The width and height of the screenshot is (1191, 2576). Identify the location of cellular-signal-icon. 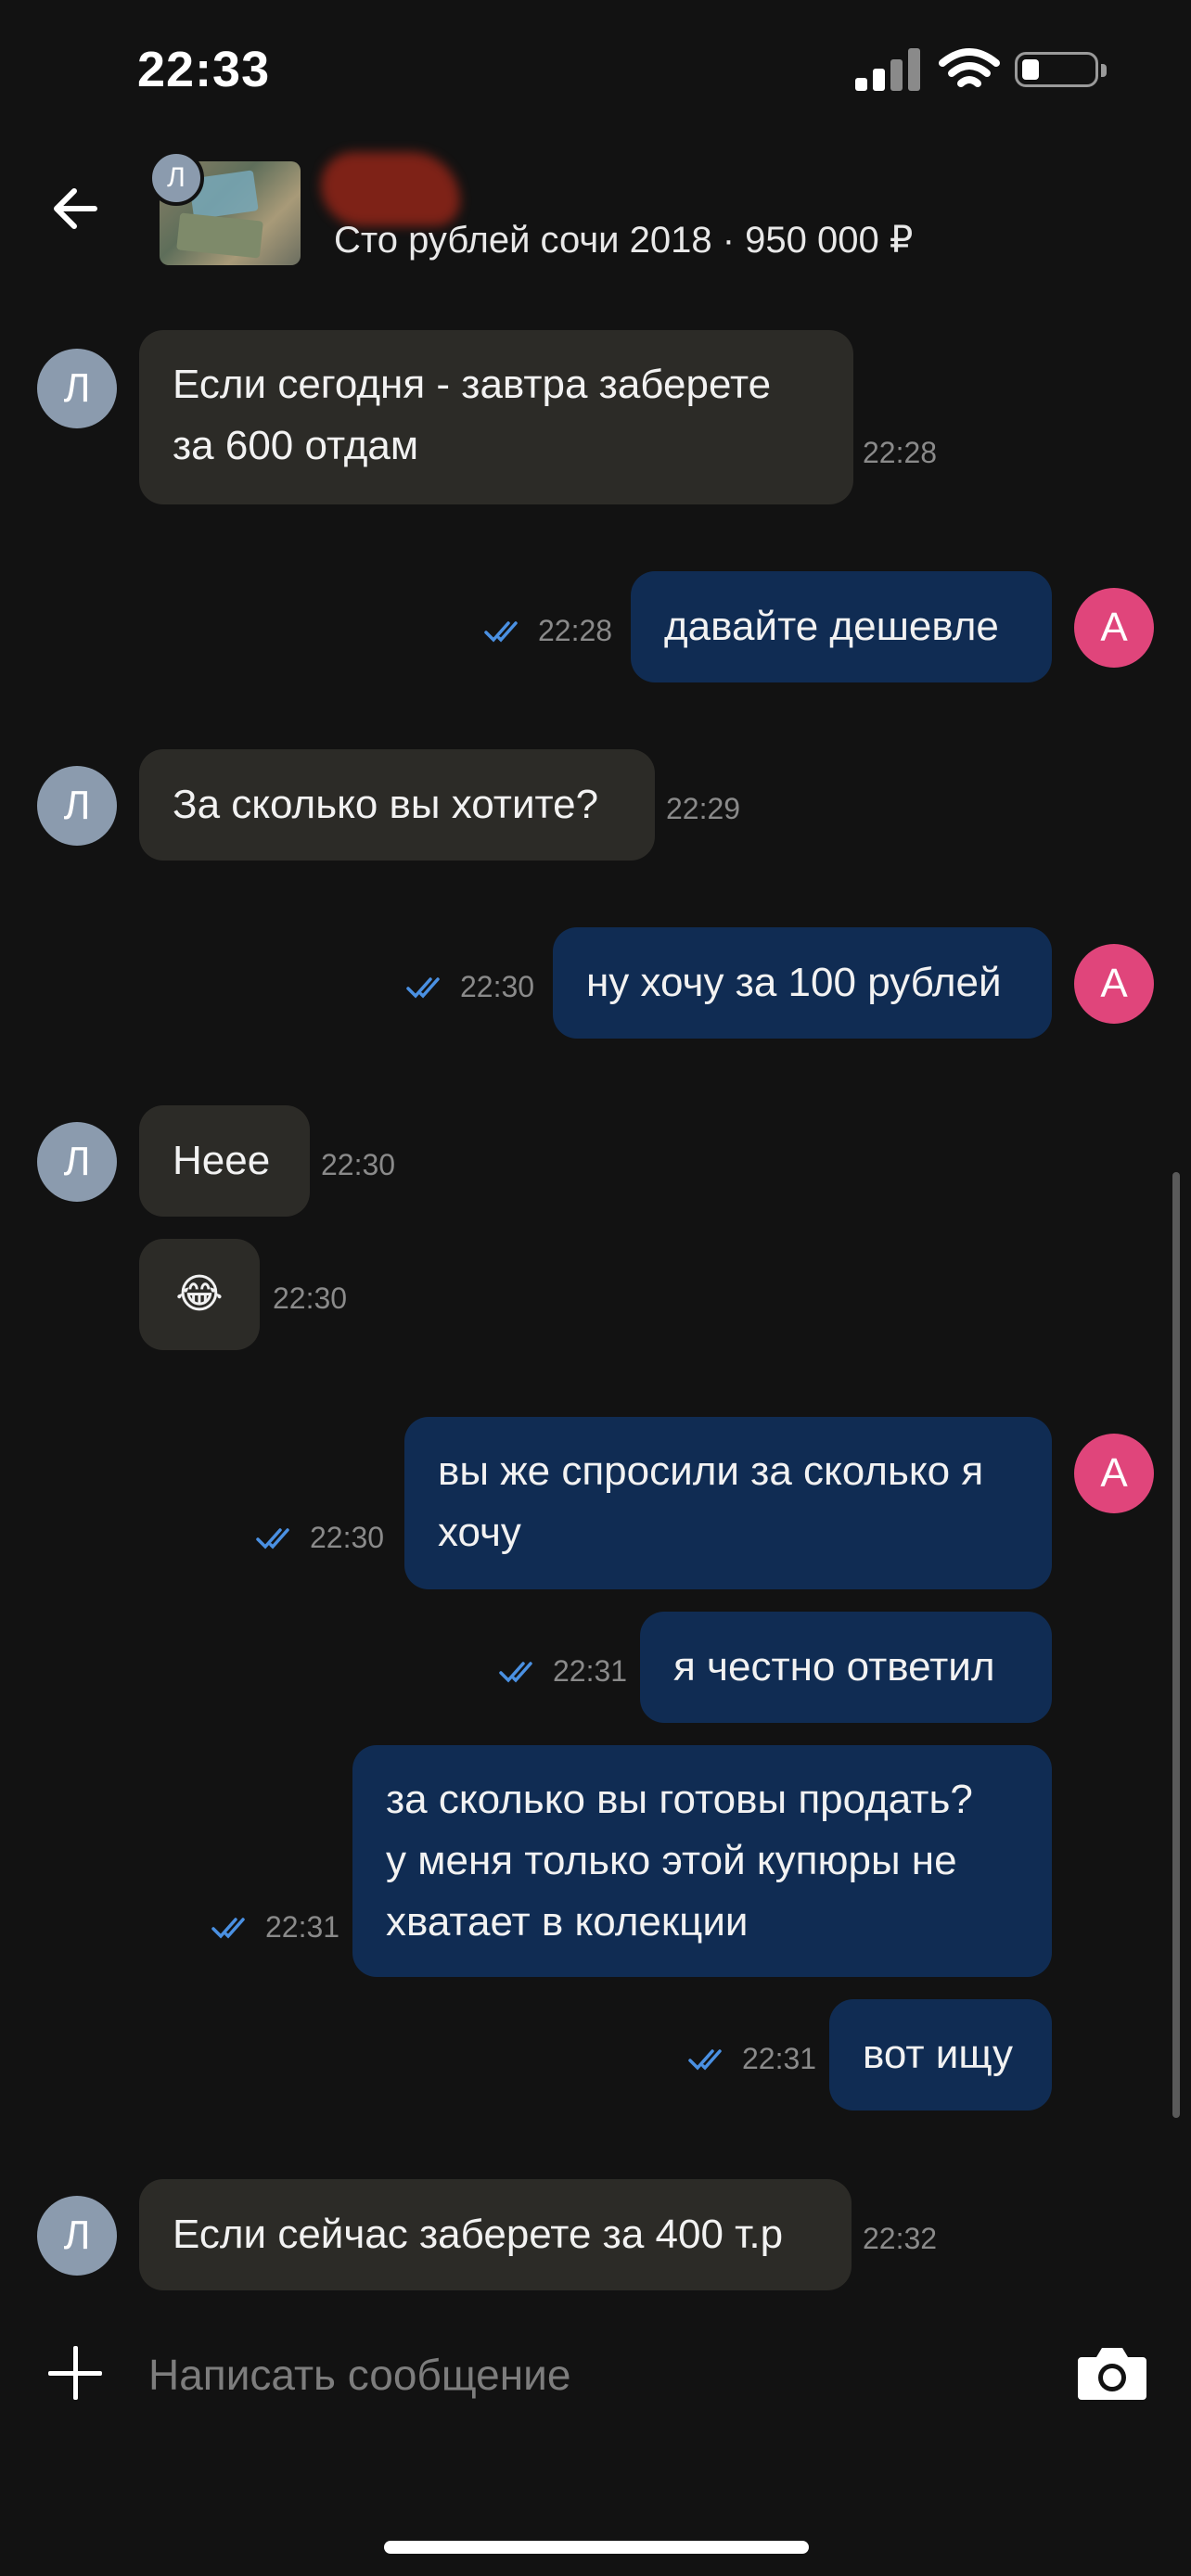
(888, 69).